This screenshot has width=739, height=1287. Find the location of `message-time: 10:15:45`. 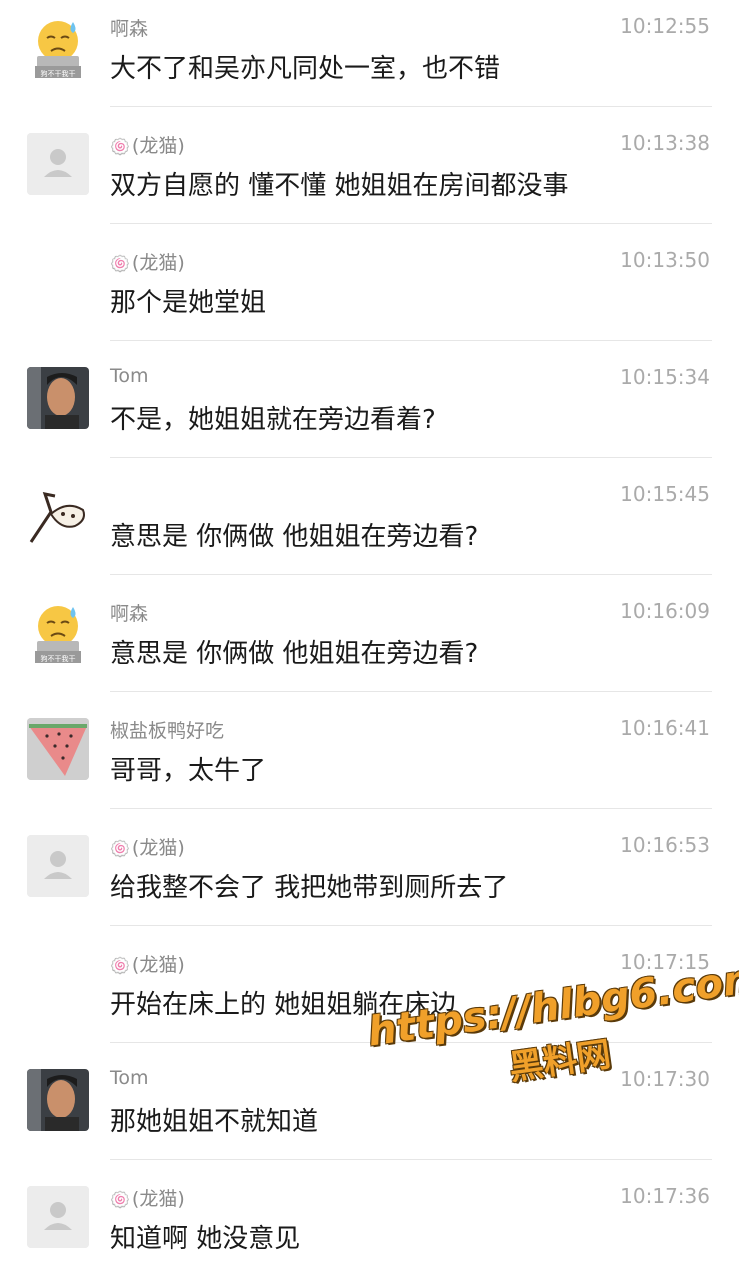

message-time: 10:15:45 is located at coordinates (665, 494).